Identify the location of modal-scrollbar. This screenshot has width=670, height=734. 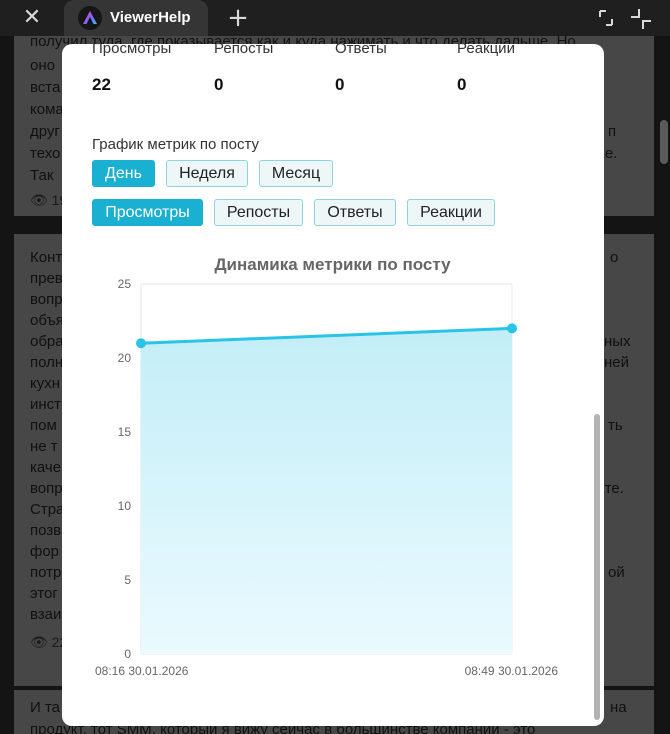
(597, 567).